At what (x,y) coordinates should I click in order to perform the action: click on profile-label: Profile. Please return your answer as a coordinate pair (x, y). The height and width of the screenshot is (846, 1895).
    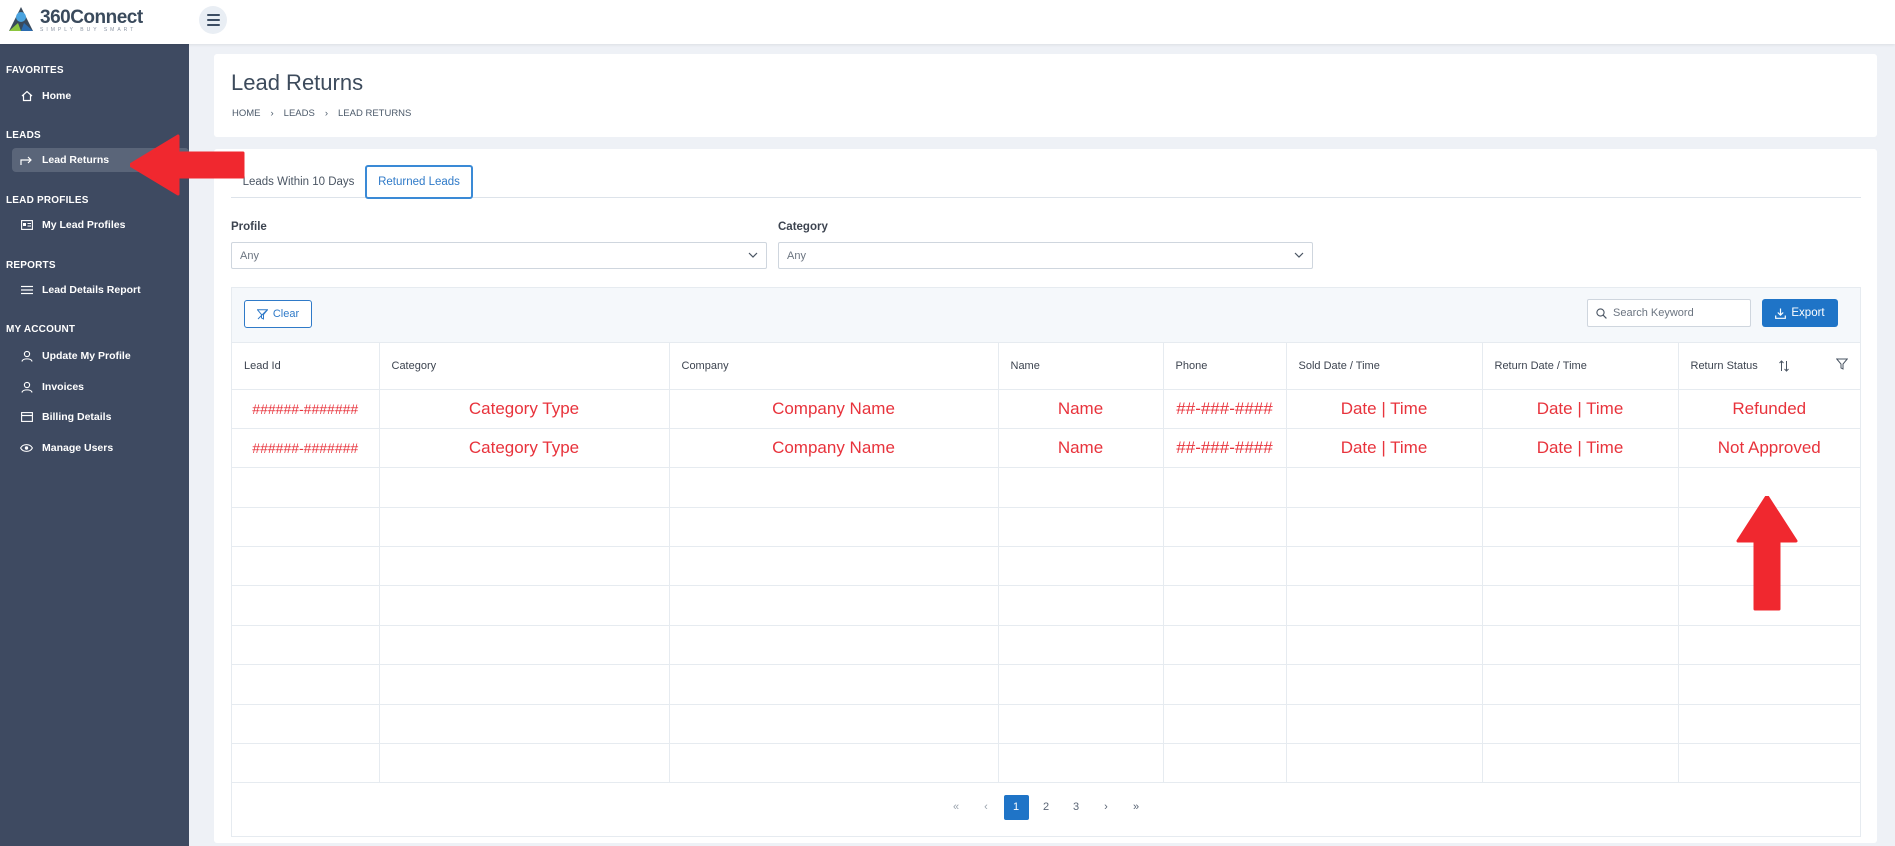
    Looking at the image, I should click on (249, 227).